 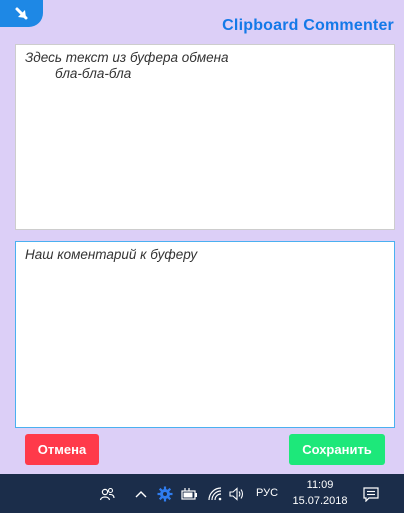 I want to click on language-indicator: РУС, so click(x=267, y=493).